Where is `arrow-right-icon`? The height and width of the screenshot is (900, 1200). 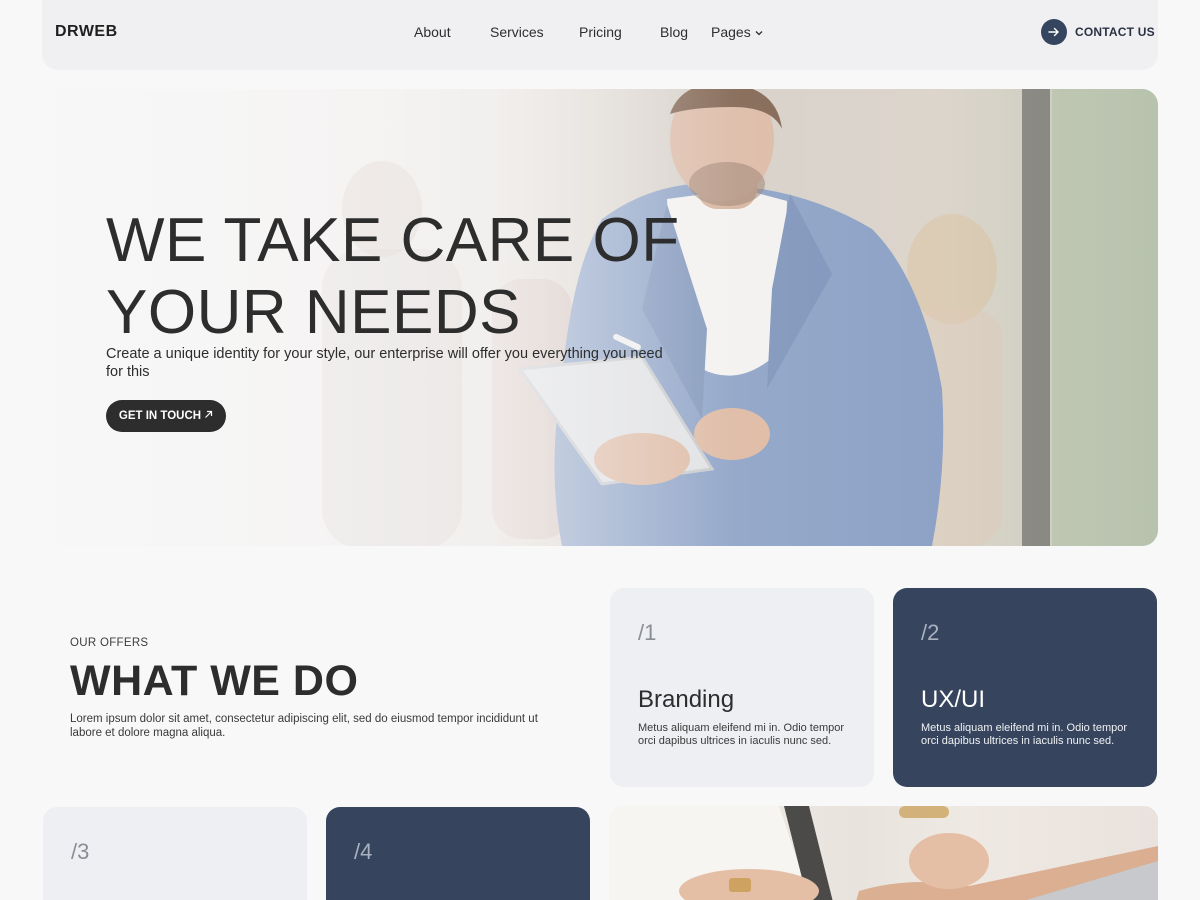
arrow-right-icon is located at coordinates (1054, 32).